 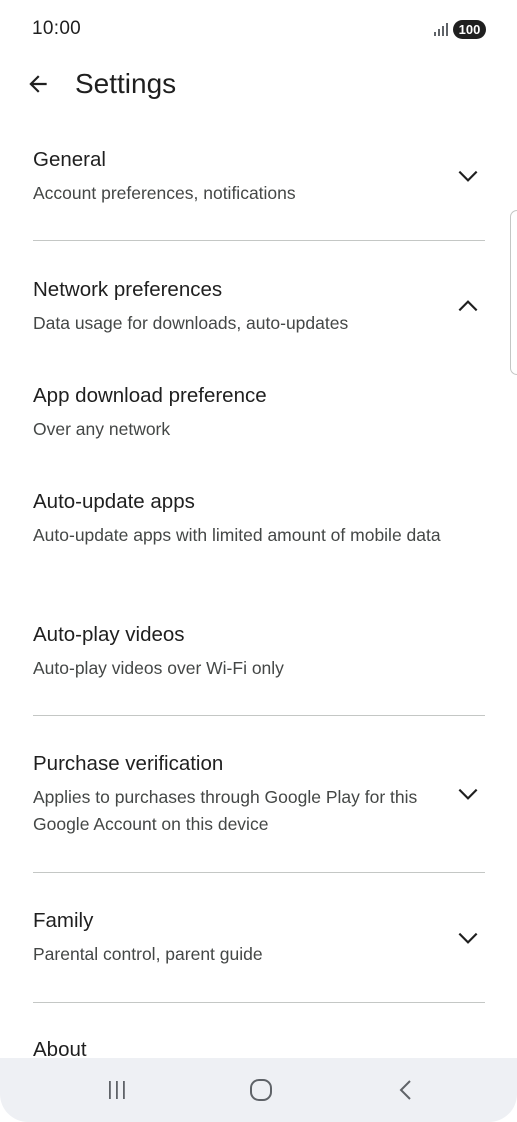 I want to click on setting-general-title: General, so click(x=69, y=159).